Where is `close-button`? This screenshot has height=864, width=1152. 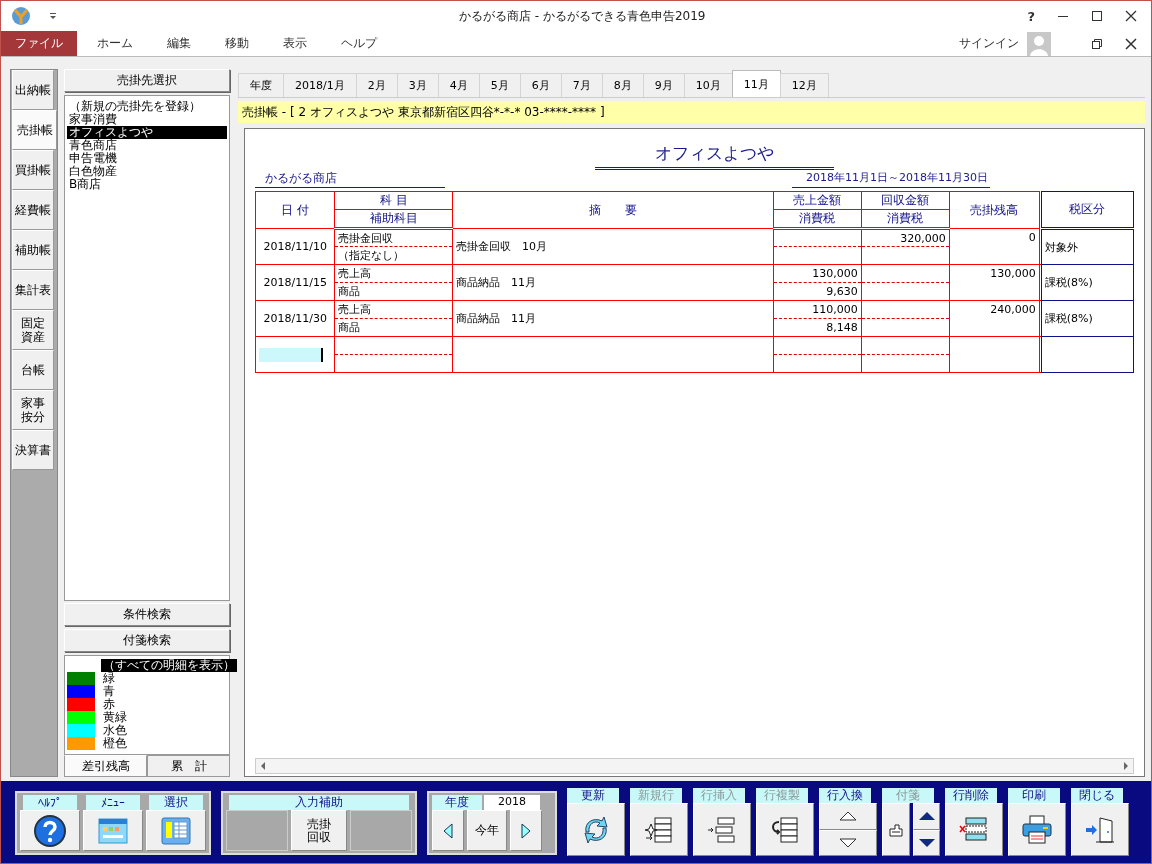
close-button is located at coordinates (1100, 829).